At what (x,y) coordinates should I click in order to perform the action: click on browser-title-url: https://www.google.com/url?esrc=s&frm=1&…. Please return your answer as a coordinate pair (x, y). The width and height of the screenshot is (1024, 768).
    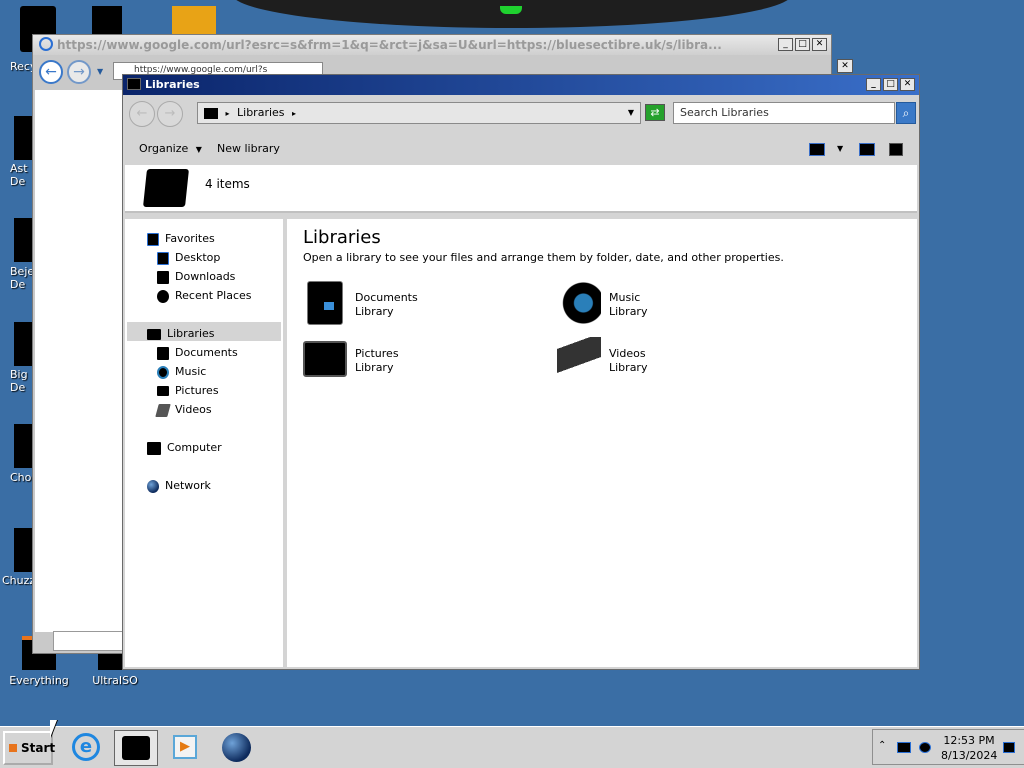
    Looking at the image, I should click on (389, 45).